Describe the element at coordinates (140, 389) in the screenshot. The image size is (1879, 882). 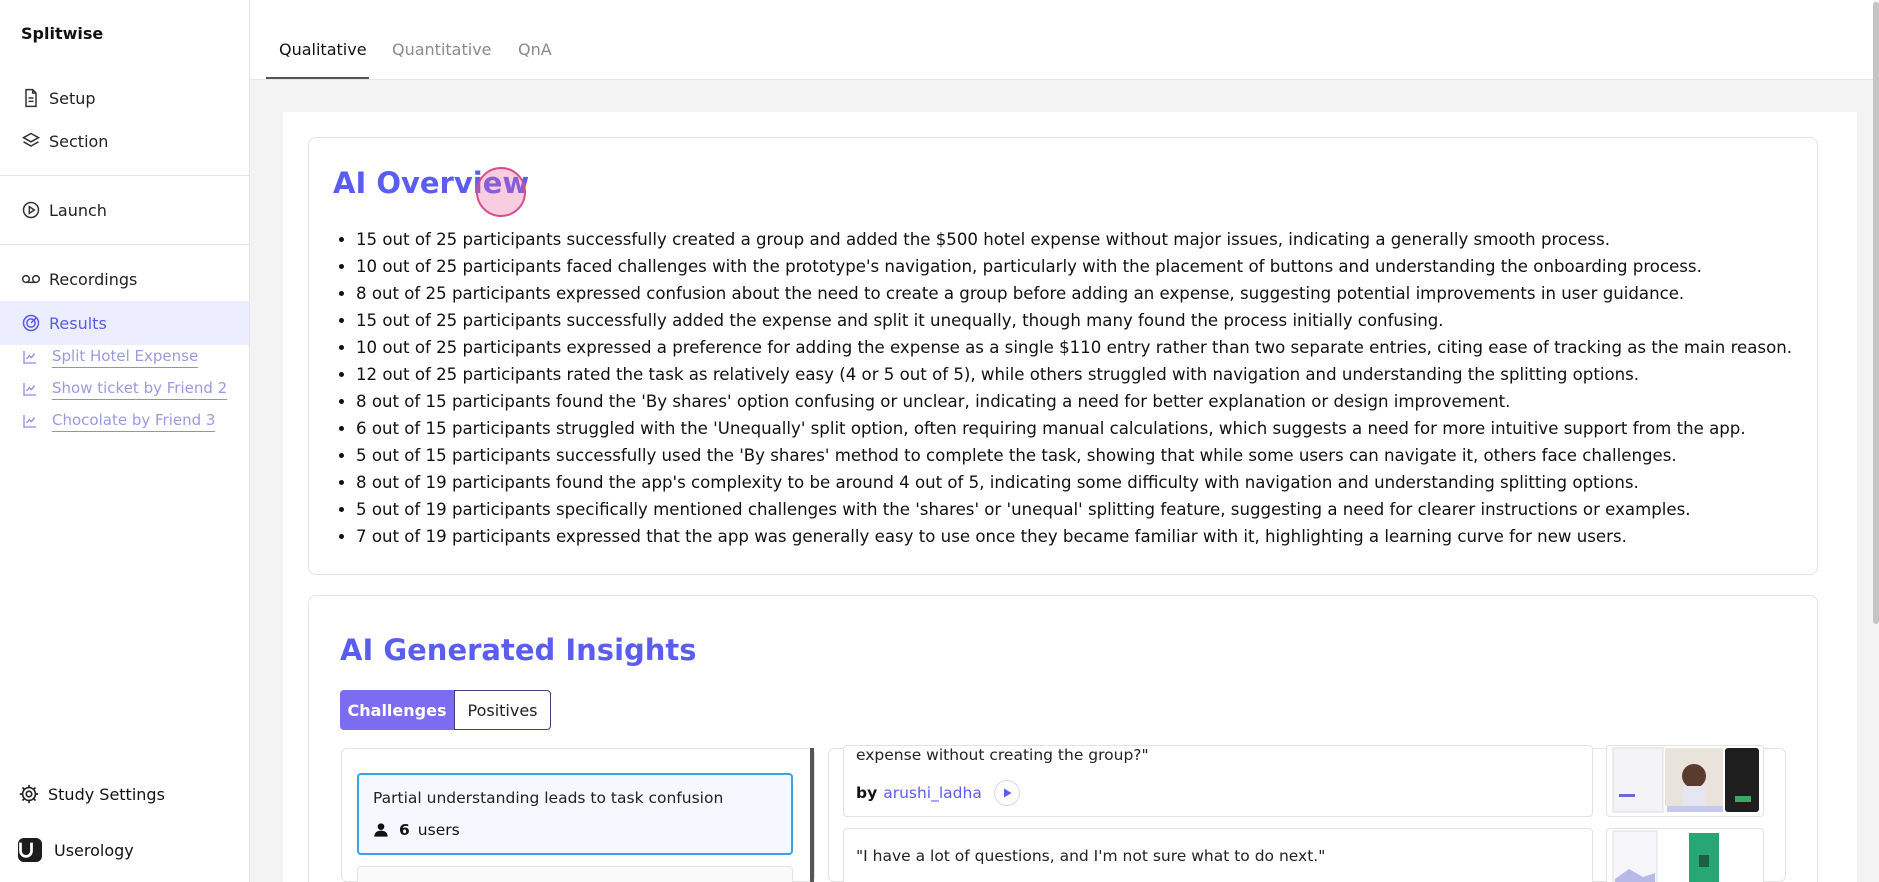
I see `sidebar-subitem-label: Show ticket by Friend 2` at that location.